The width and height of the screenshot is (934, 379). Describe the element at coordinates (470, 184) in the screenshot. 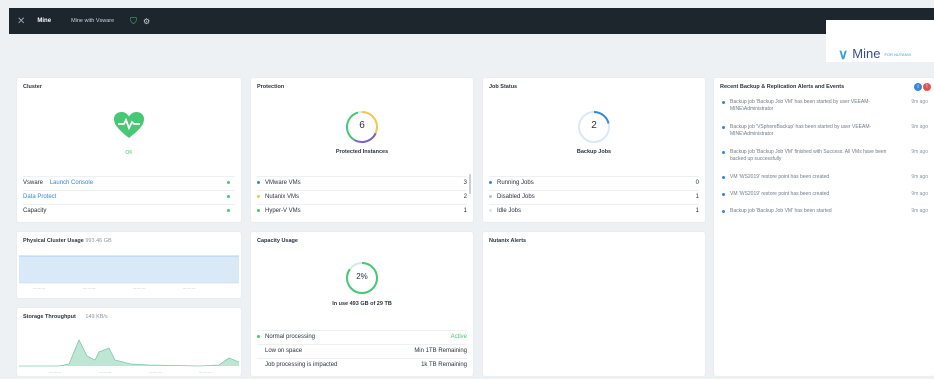

I see `scrollbar` at that location.